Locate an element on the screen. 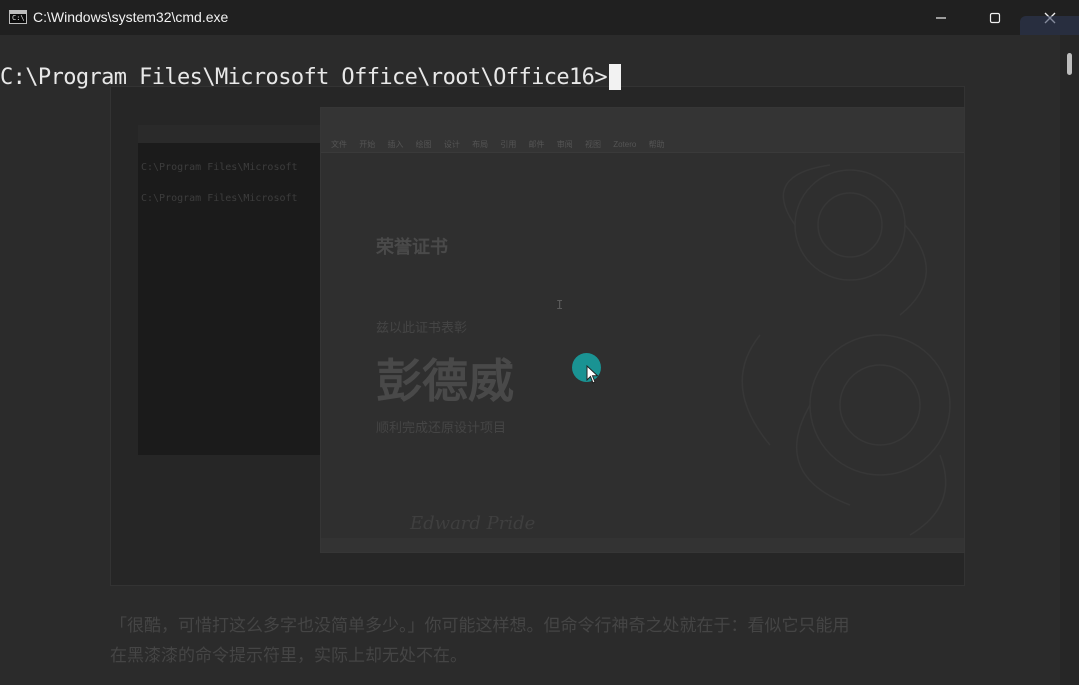 This screenshot has width=1079, height=685. ghost-doc-description: 顺利完成还原设计项目 is located at coordinates (441, 428).